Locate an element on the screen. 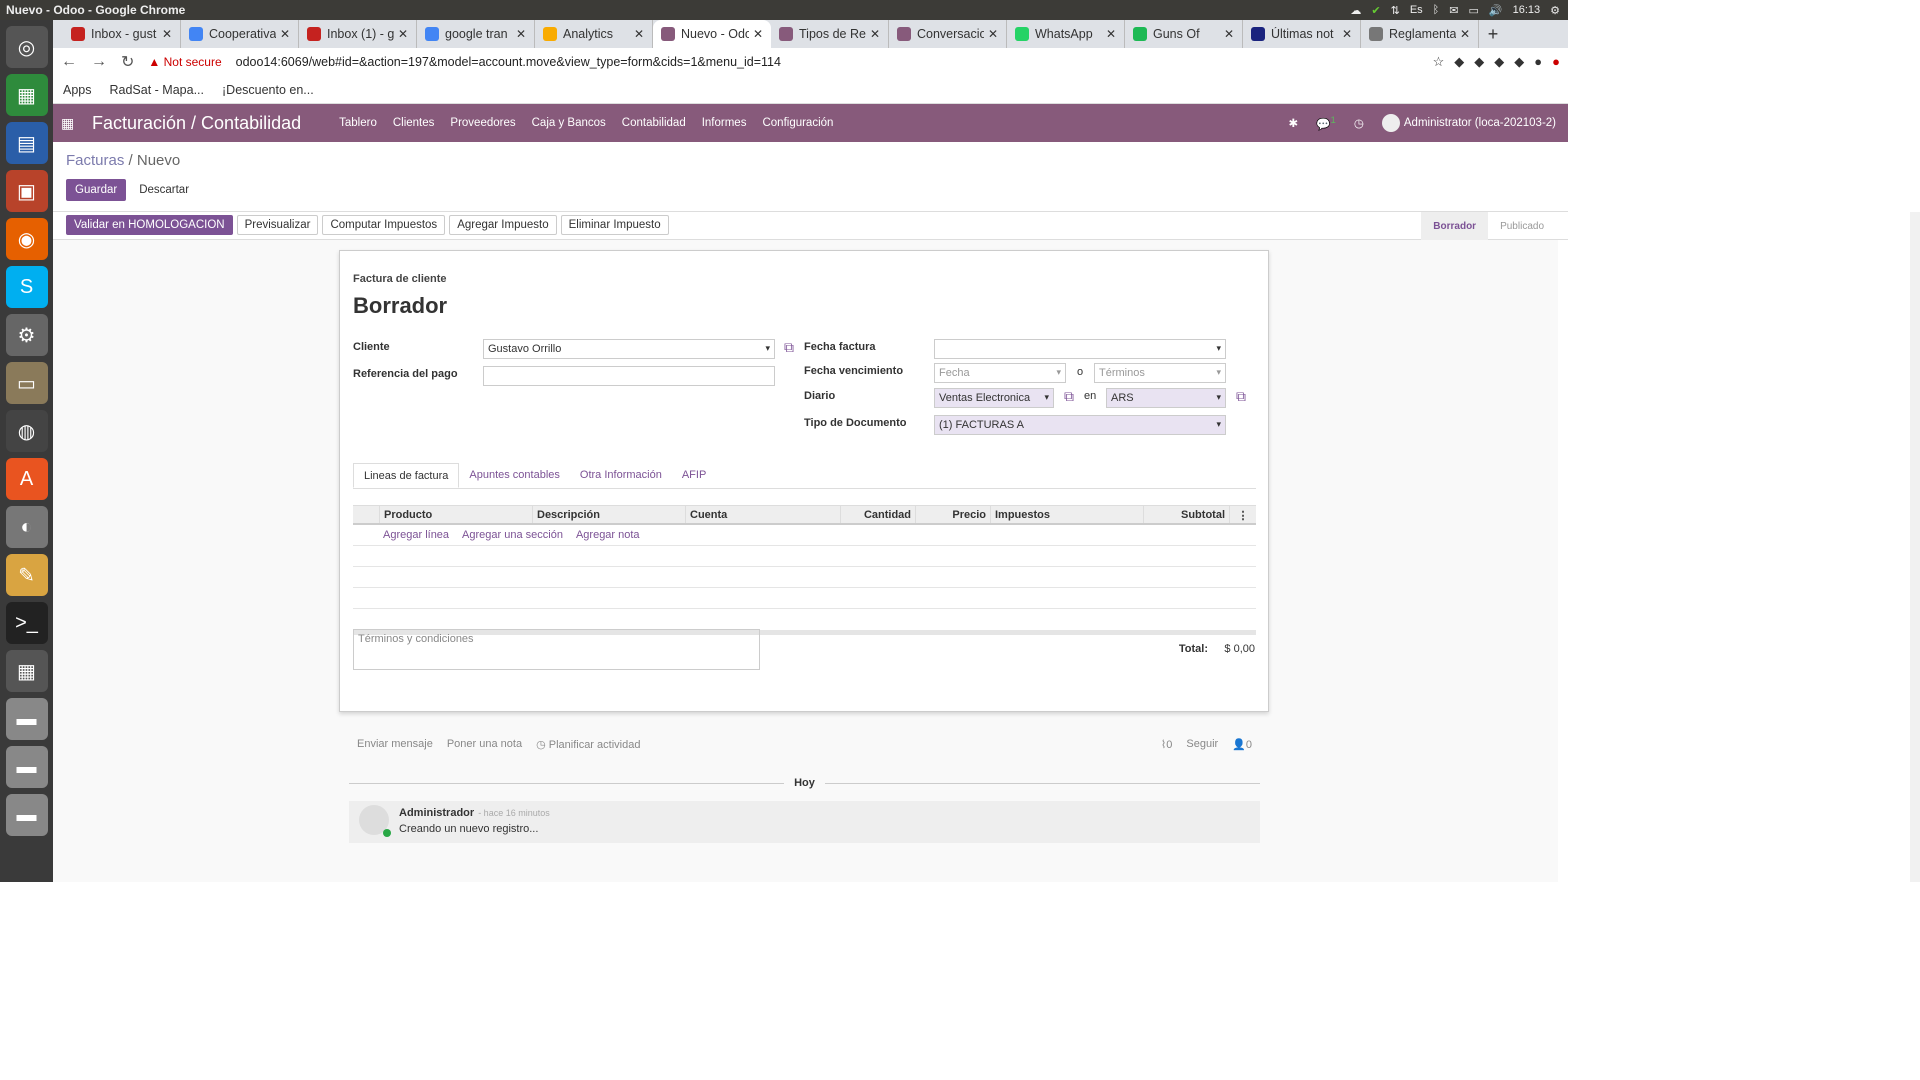  add-note-link: Agregar nota is located at coordinates (608, 535).